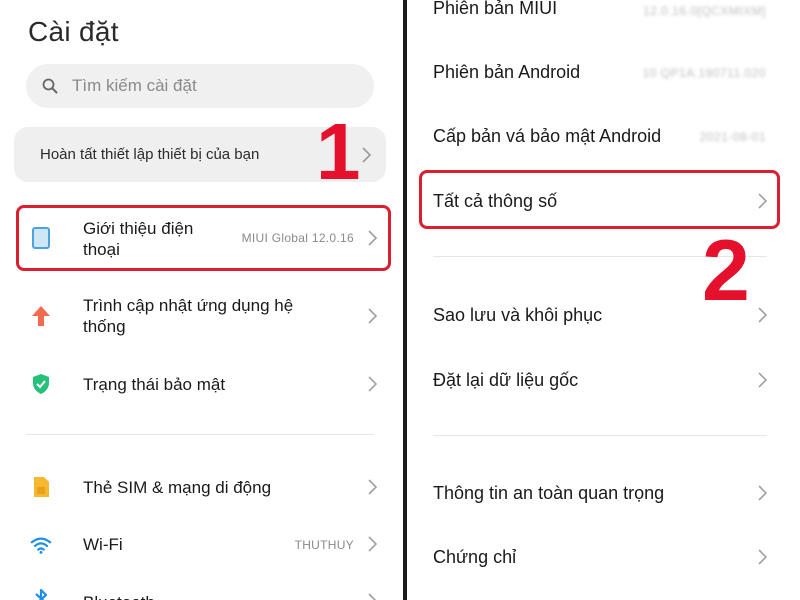 Image resolution: width=800 pixels, height=600 pixels. What do you see at coordinates (603, 380) in the screenshot?
I see `settings-item-factory-reset: Đặt lại dữ liệu gốc` at bounding box center [603, 380].